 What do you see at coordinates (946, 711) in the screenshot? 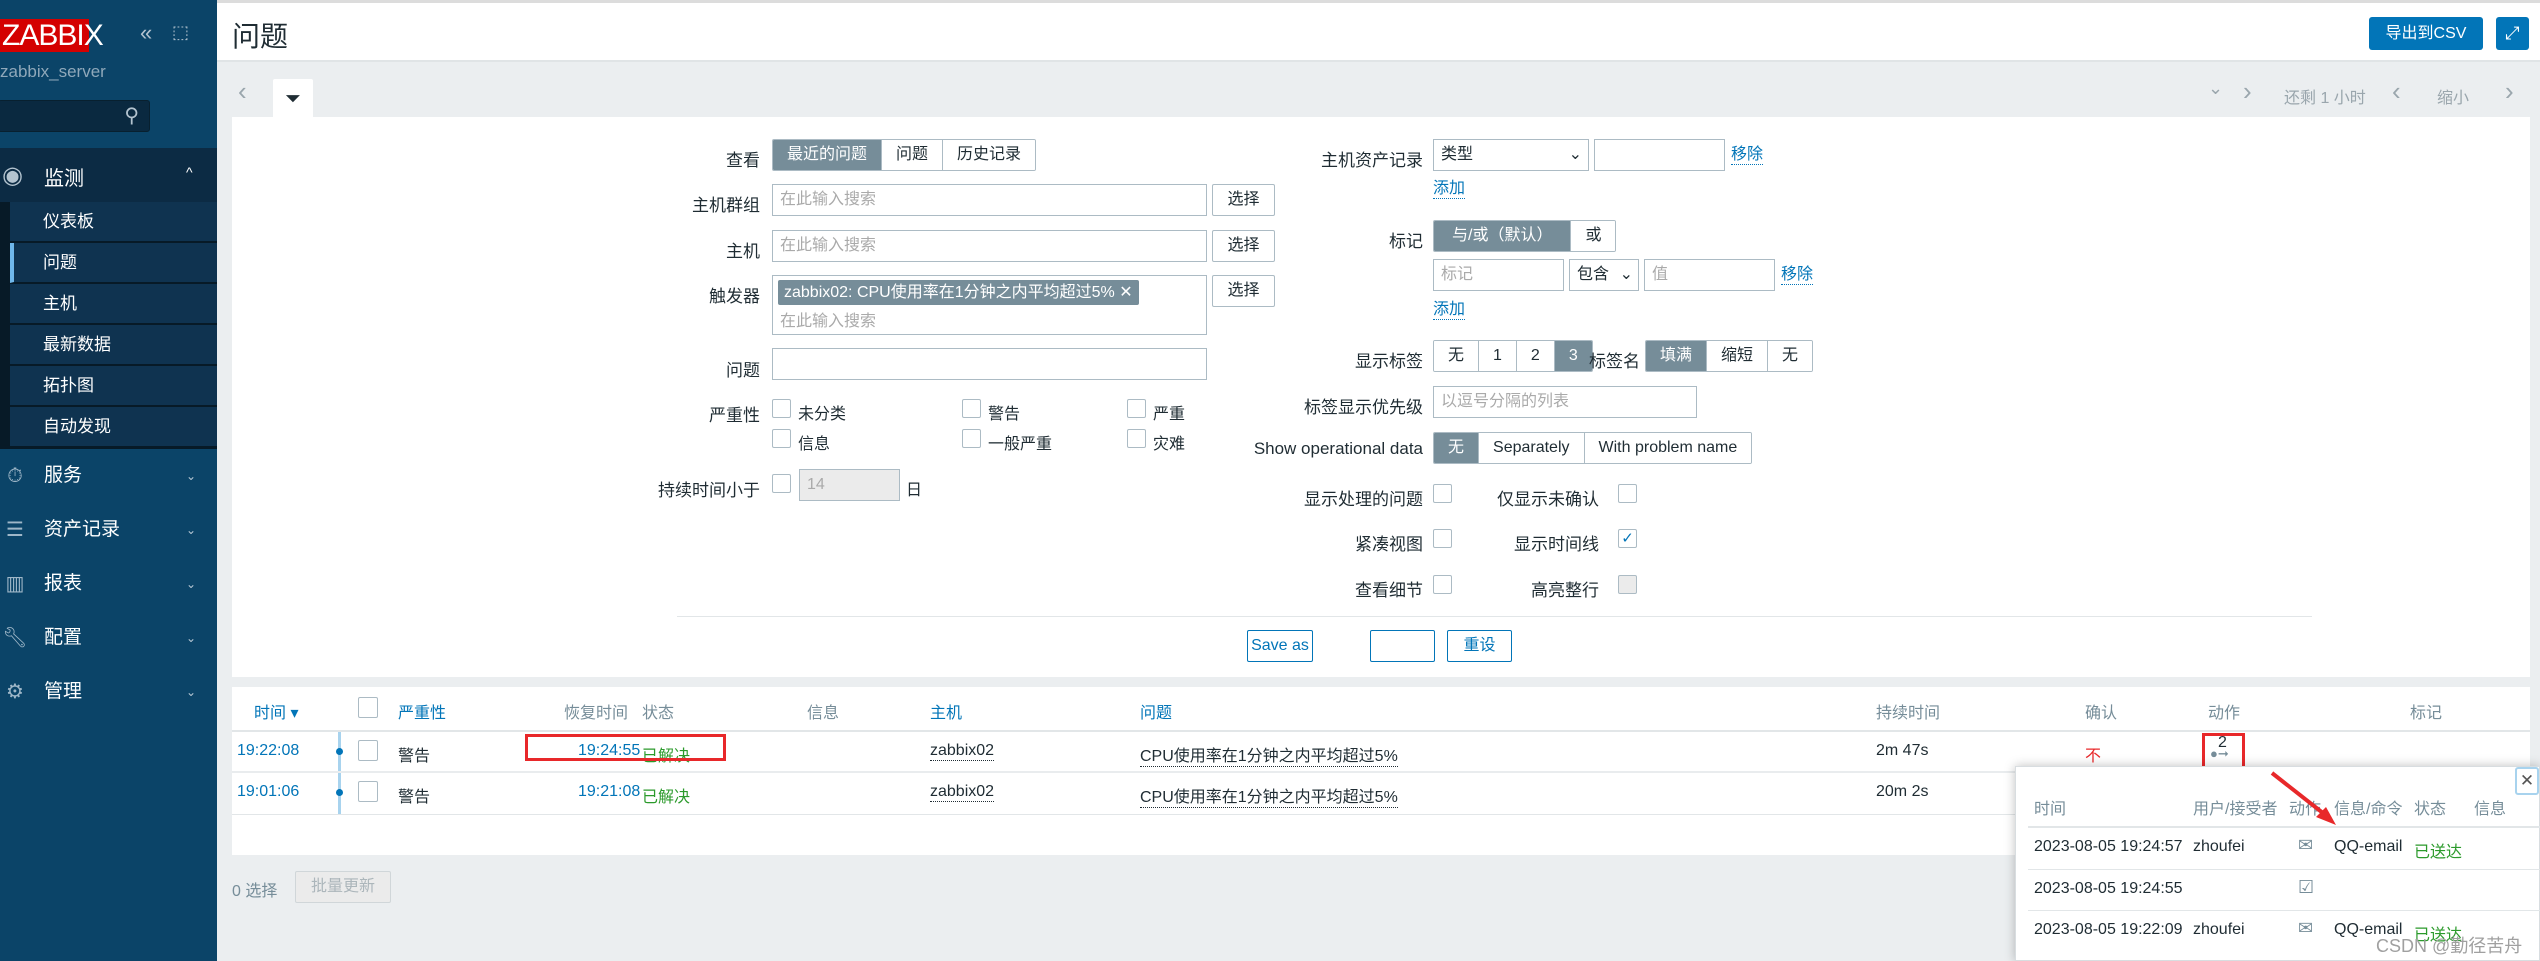
I see `col-host: 主机` at bounding box center [946, 711].